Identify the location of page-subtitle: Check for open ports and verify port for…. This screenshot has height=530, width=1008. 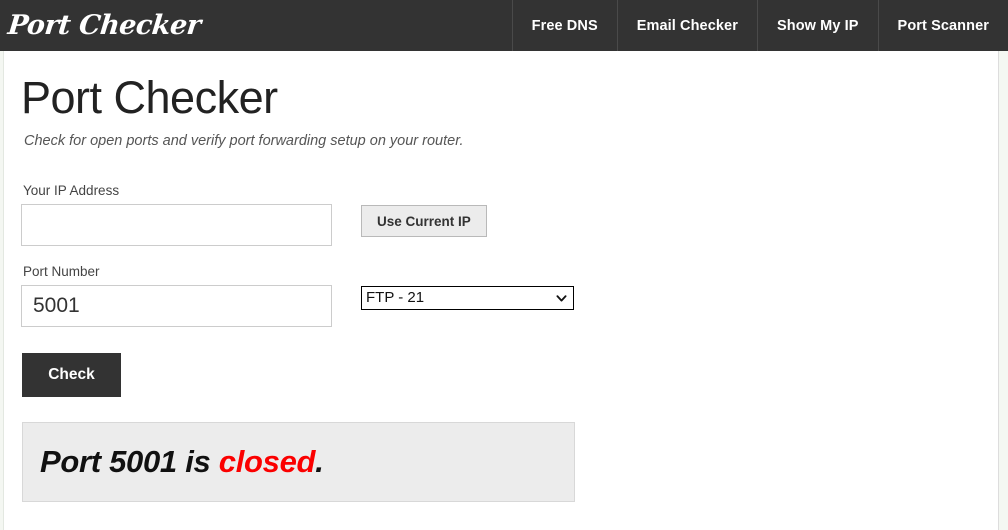
(244, 140).